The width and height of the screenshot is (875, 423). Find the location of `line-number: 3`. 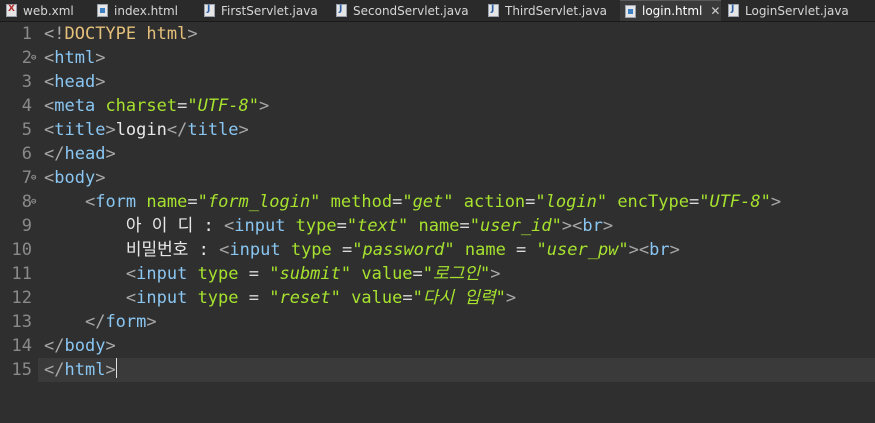

line-number: 3 is located at coordinates (26, 82).